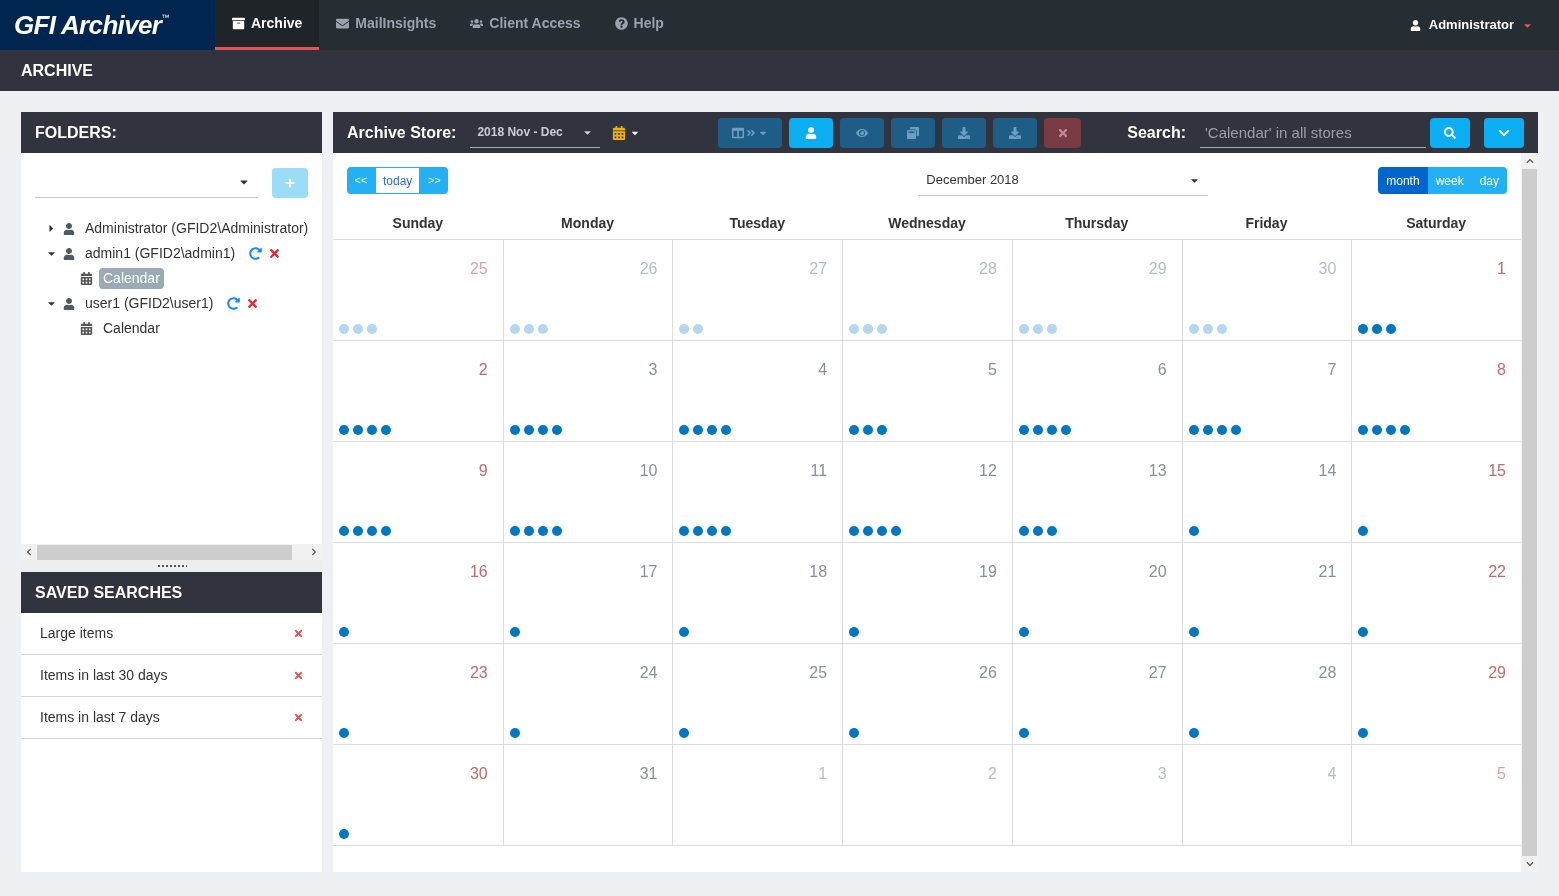 This screenshot has height=896, width=1559. What do you see at coordinates (197, 228) in the screenshot?
I see `folder-item: Administrator (GFID2\Administrator)` at bounding box center [197, 228].